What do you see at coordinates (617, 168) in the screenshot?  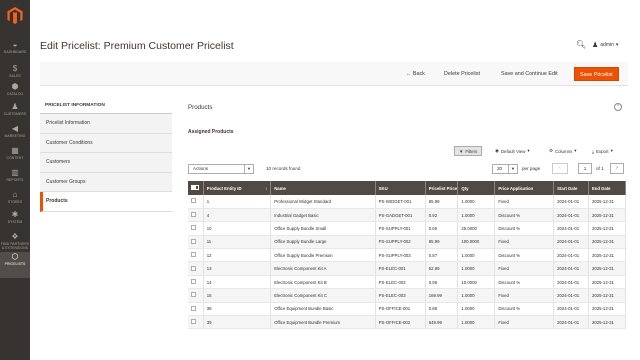 I see `next-page-button: ›` at bounding box center [617, 168].